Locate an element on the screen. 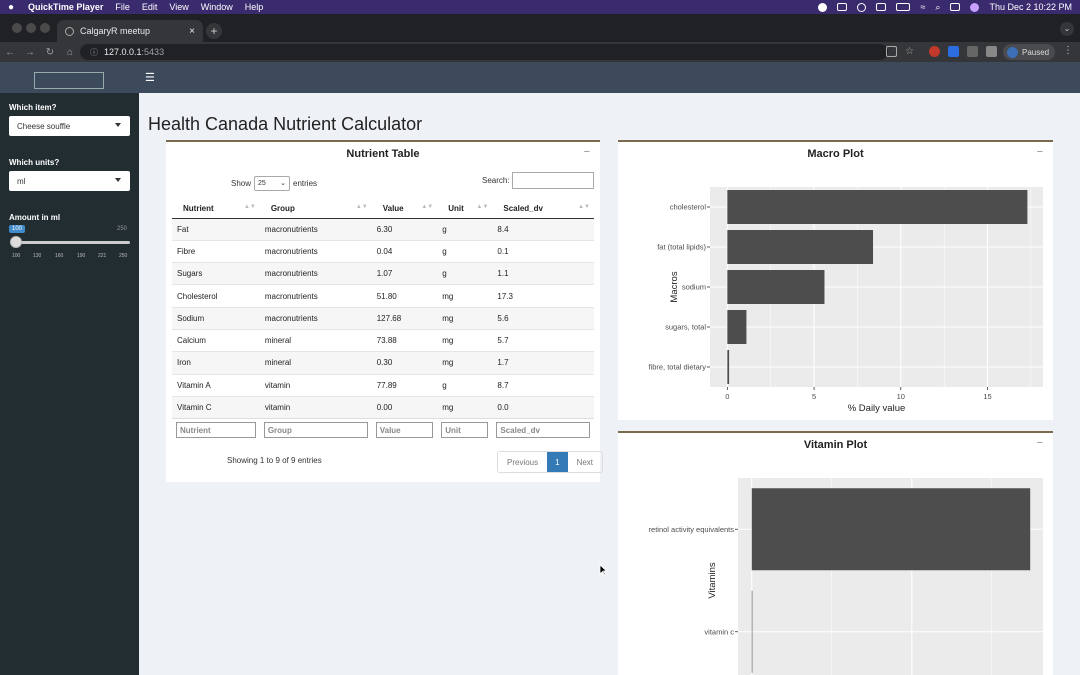 This screenshot has width=1080, height=675. extensions-puzzle-icon is located at coordinates (991, 51).